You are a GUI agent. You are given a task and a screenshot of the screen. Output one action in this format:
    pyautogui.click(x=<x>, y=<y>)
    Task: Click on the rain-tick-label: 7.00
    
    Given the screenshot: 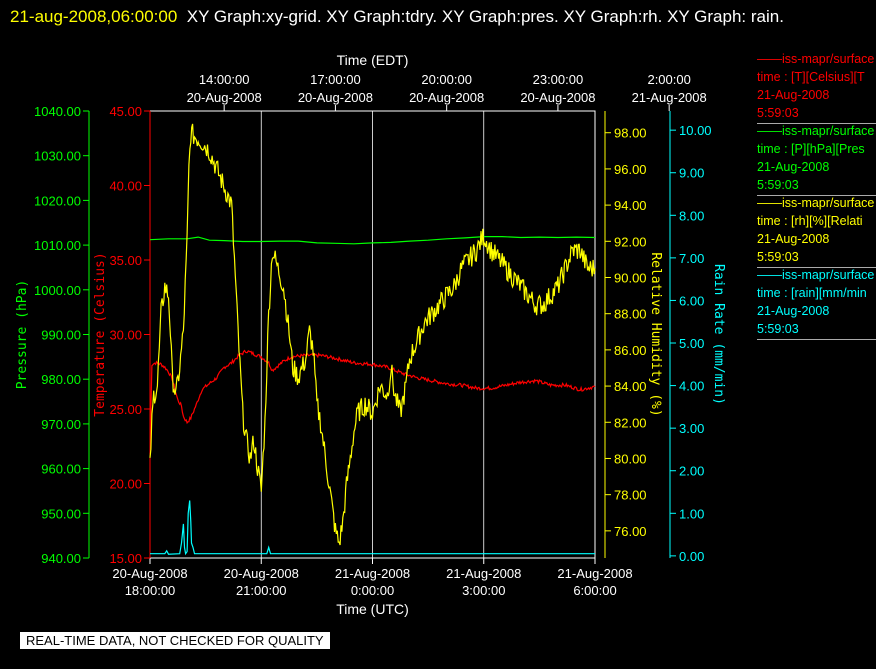 What is the action you would take?
    pyautogui.click(x=691, y=258)
    